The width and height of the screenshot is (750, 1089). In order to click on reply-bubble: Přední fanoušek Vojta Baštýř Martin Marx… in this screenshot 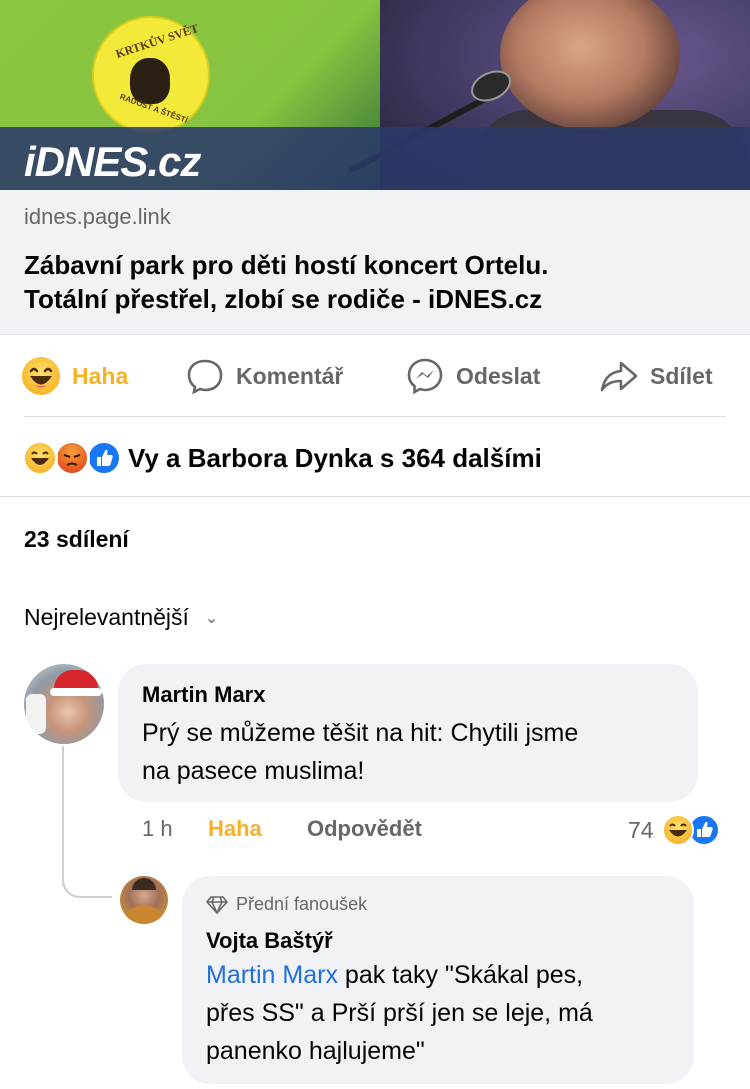, I will do `click(438, 980)`.